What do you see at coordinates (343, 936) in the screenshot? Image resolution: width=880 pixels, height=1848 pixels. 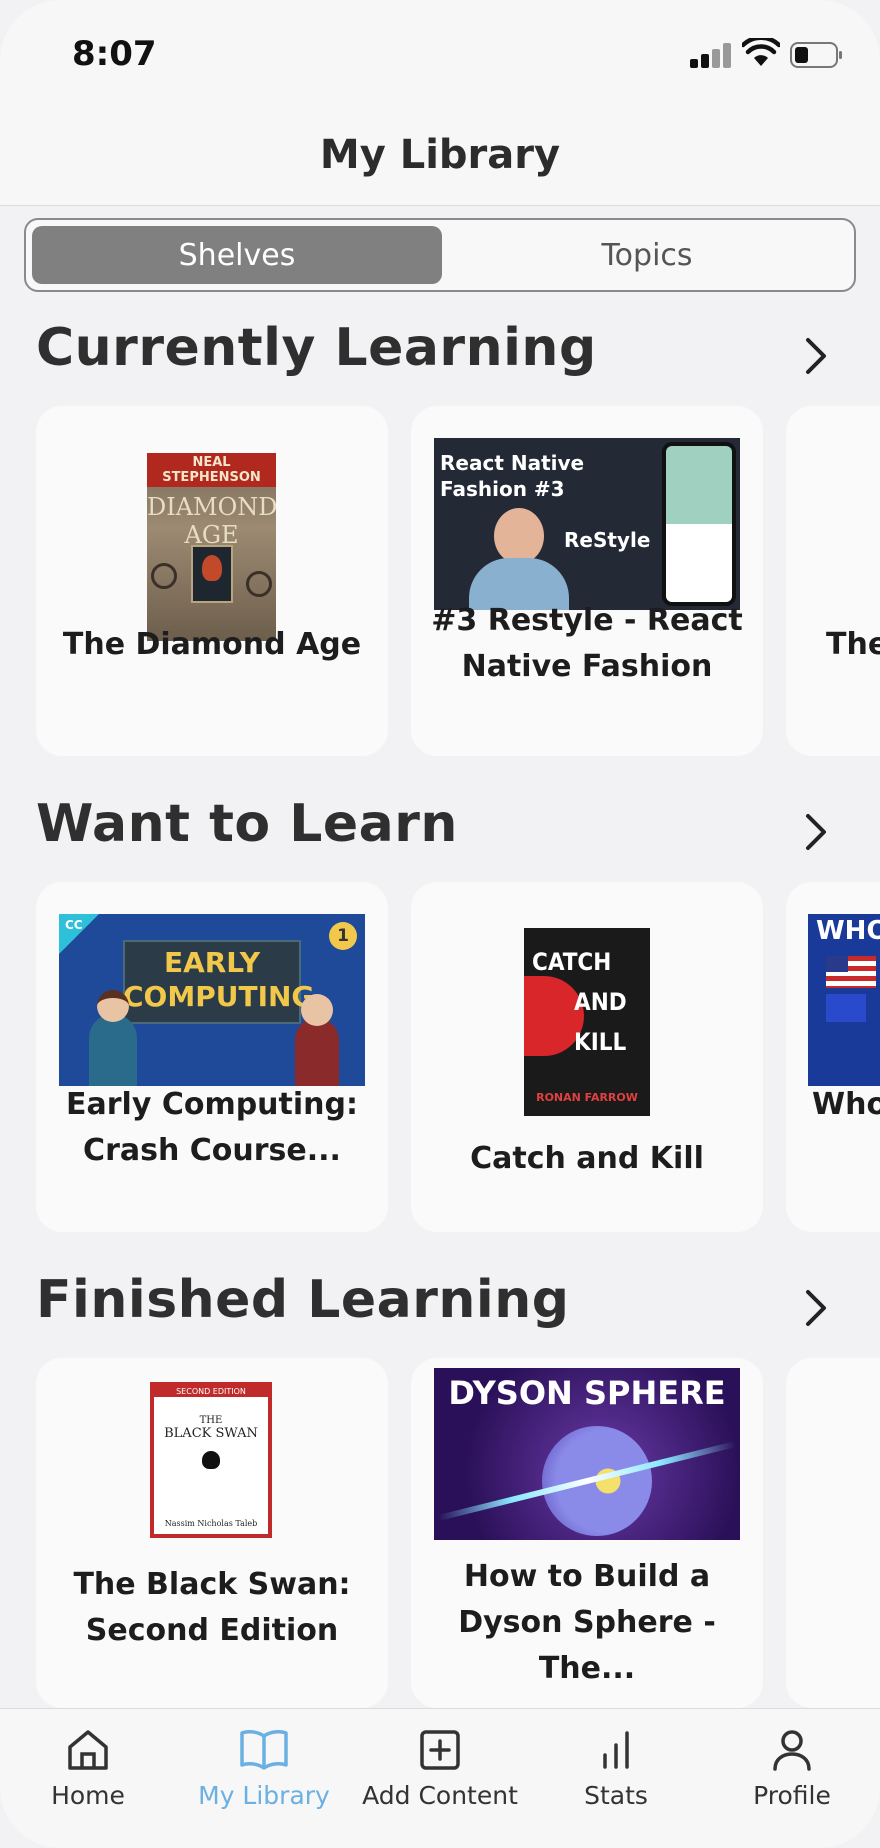 I see `thumb-episode-number: 1` at bounding box center [343, 936].